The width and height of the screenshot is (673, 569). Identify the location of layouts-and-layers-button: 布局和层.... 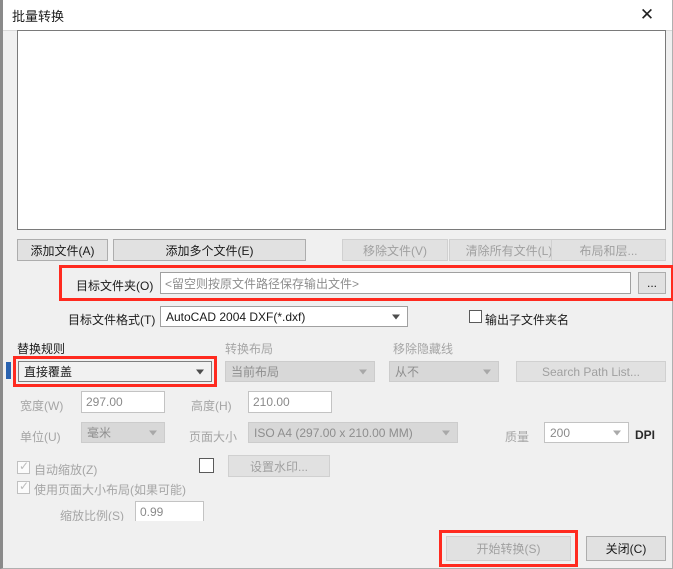
(608, 250).